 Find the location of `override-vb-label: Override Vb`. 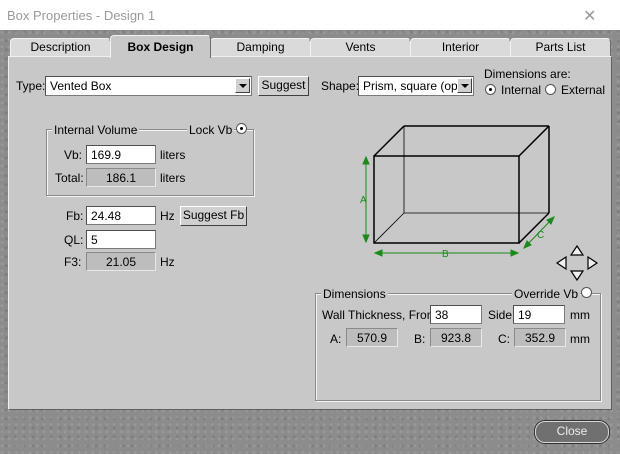

override-vb-label: Override Vb is located at coordinates (546, 294).